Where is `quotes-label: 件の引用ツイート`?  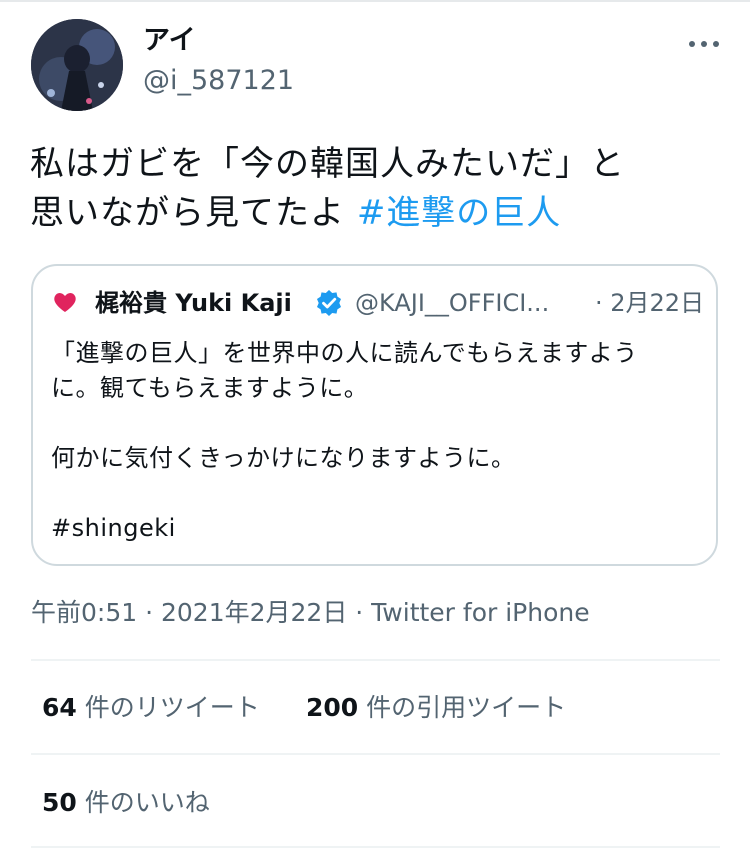
quotes-label: 件の引用ツイート is located at coordinates (466, 707).